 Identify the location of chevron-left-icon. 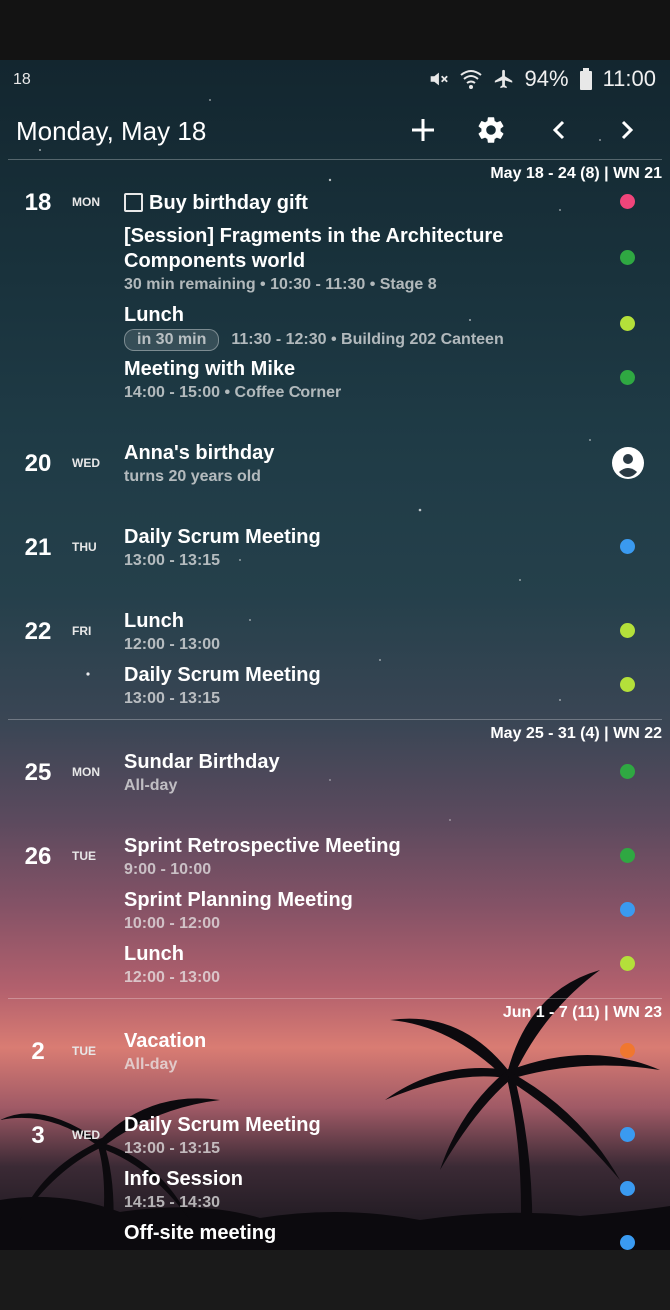
(559, 132).